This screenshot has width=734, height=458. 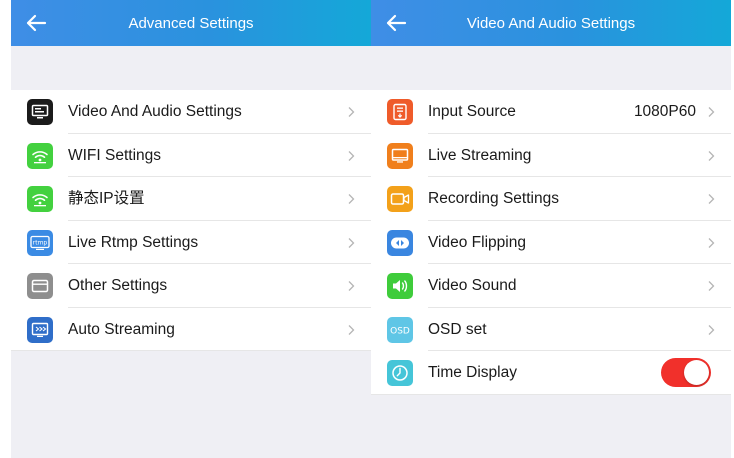 I want to click on svg-text: OSD, so click(x=400, y=331).